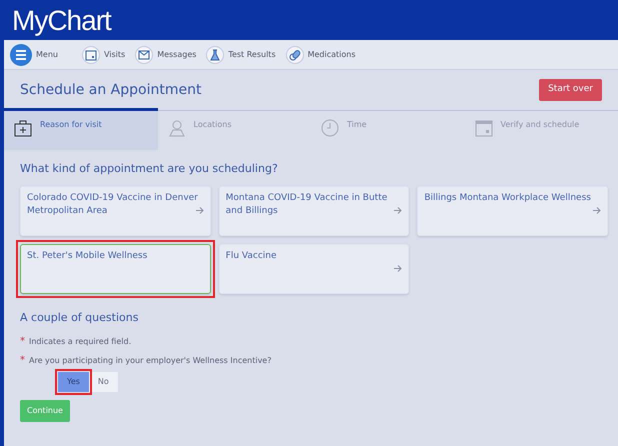  Describe the element at coordinates (21, 55) in the screenshot. I see `menu-icon` at that location.